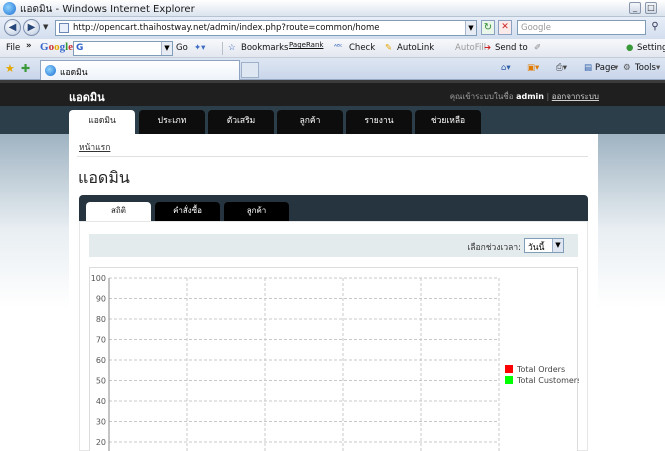 This screenshot has height=451, width=665. What do you see at coordinates (74, 73) in the screenshot?
I see `browser-tab-label: แอดมิน` at bounding box center [74, 73].